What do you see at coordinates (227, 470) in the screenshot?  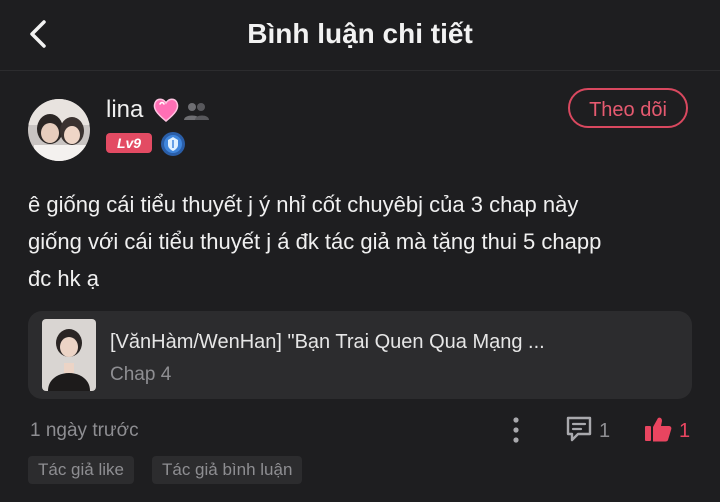 I see `tag-author-commented: Tác giả bình luận` at bounding box center [227, 470].